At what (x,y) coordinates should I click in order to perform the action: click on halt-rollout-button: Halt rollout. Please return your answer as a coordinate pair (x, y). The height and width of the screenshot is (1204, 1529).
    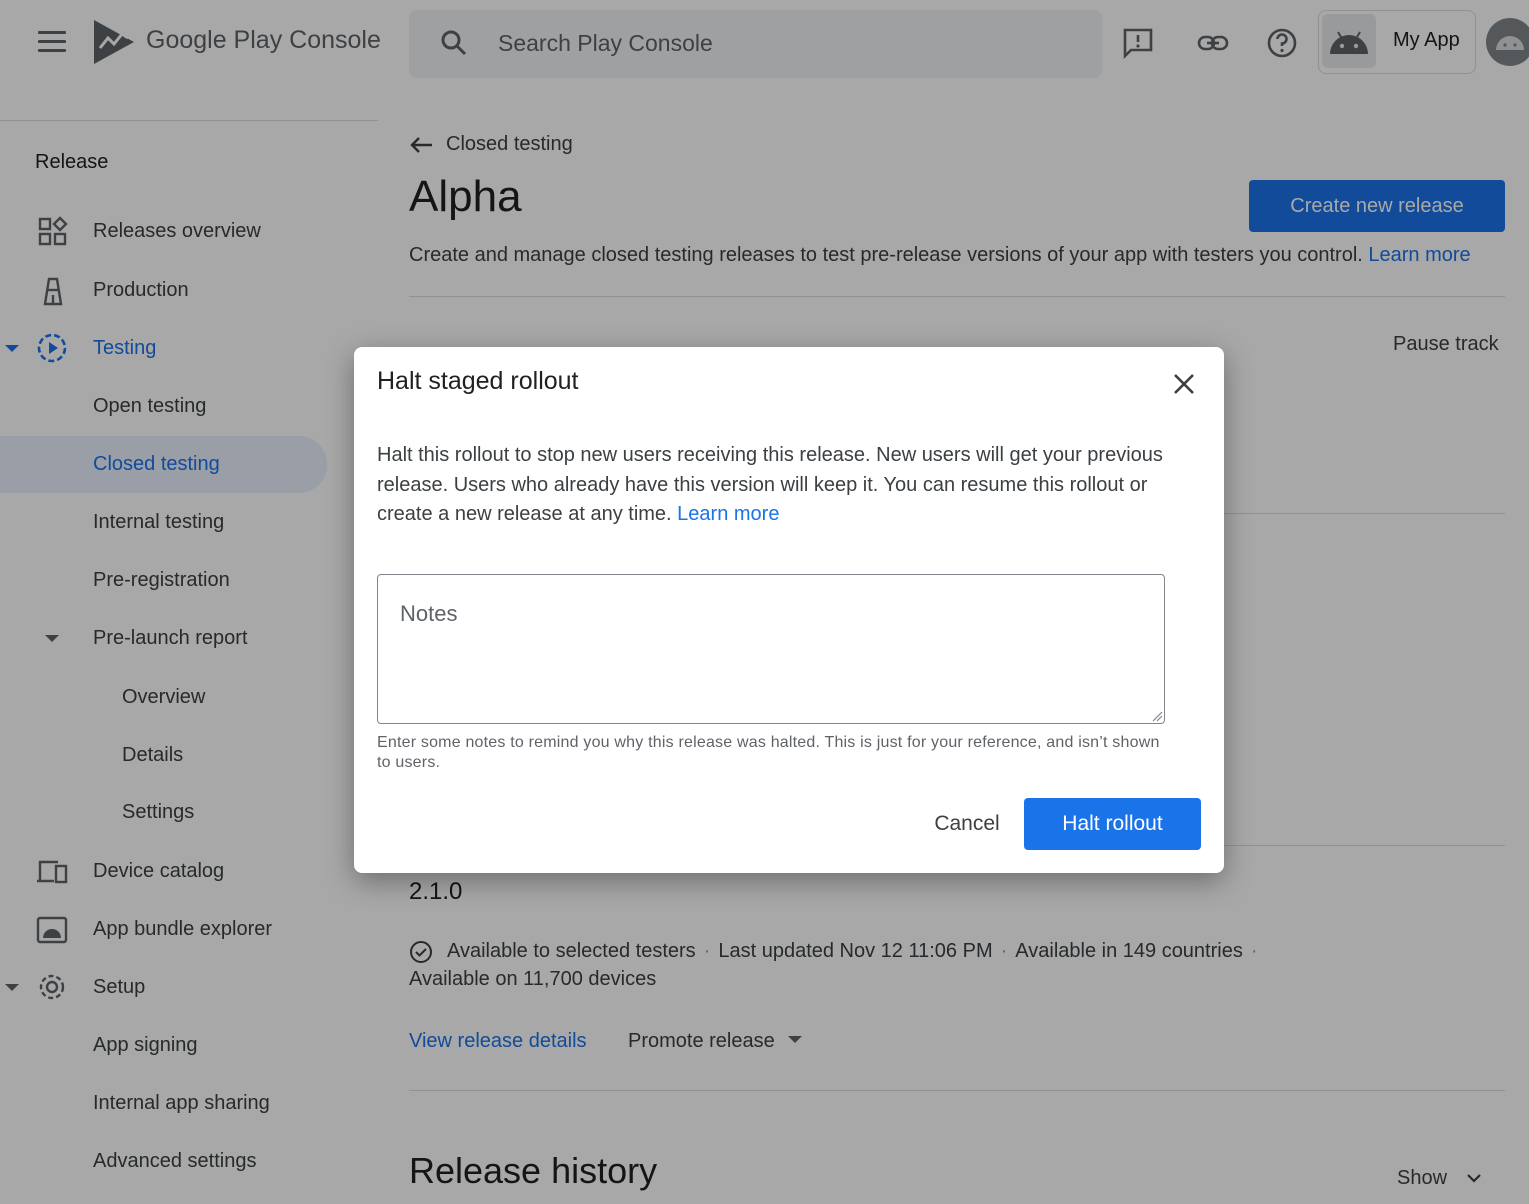
    Looking at the image, I should click on (1112, 824).